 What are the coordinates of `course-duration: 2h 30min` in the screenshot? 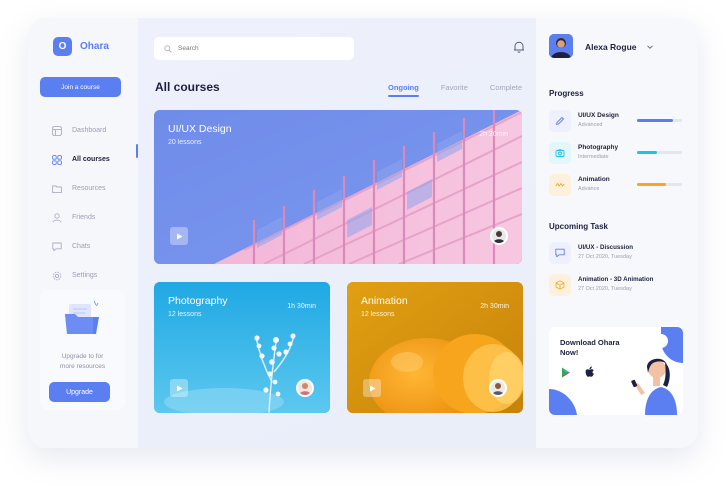 It's located at (494, 306).